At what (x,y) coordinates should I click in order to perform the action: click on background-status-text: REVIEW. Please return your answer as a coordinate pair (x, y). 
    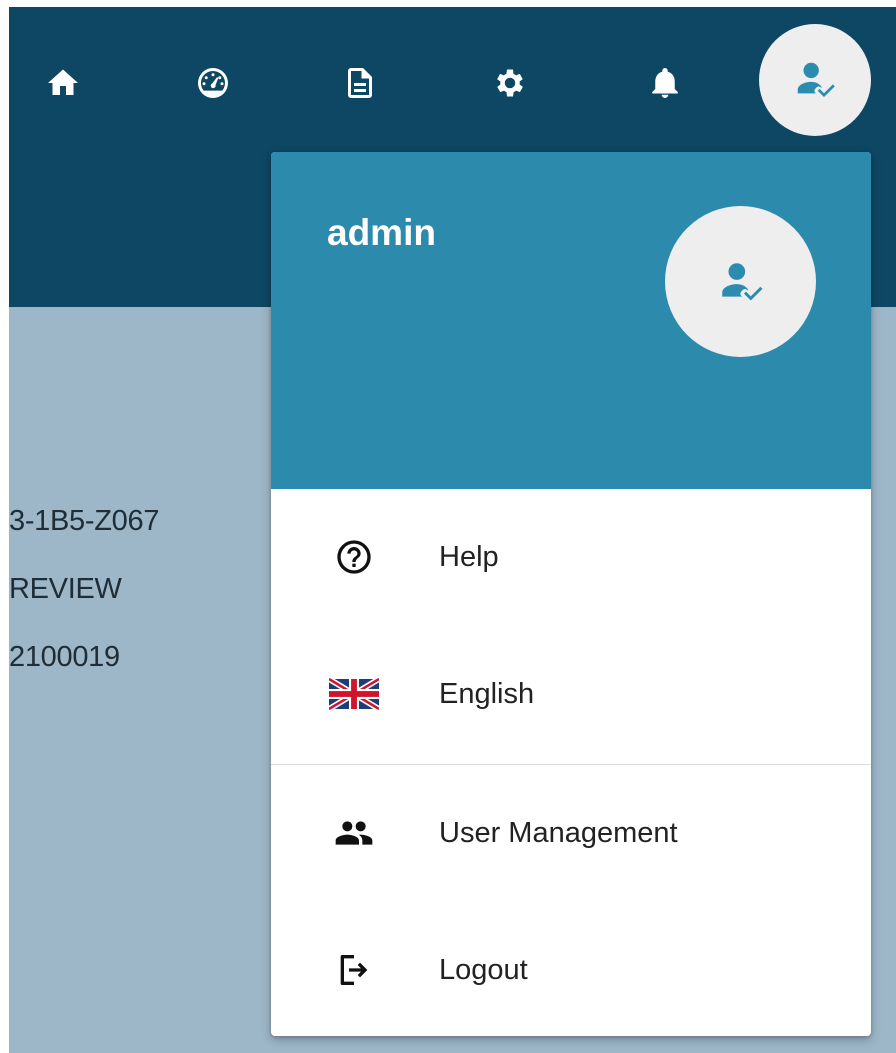
    Looking at the image, I should click on (65, 589).